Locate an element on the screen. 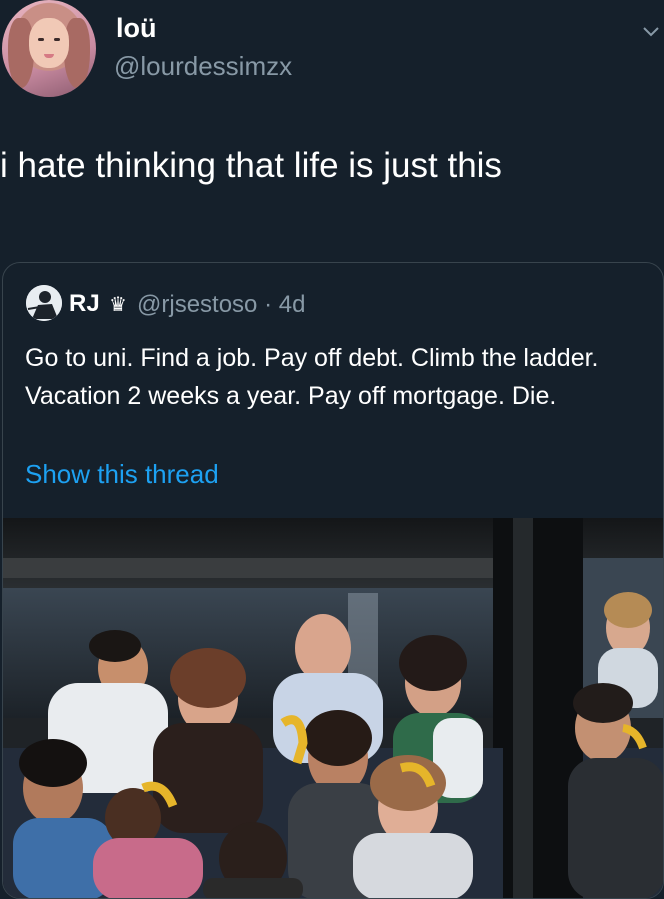  author-avatar is located at coordinates (49, 48).